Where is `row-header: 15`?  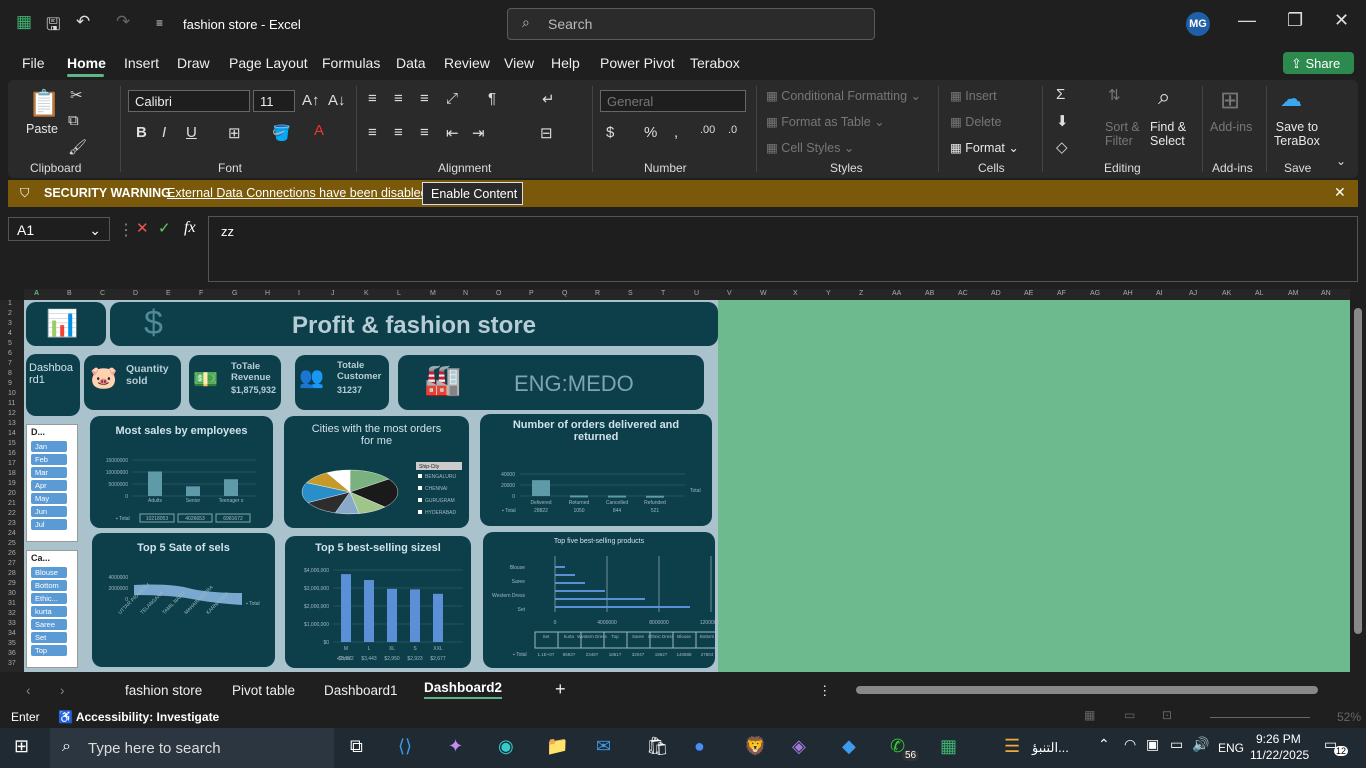
row-header: 15 is located at coordinates (12, 443).